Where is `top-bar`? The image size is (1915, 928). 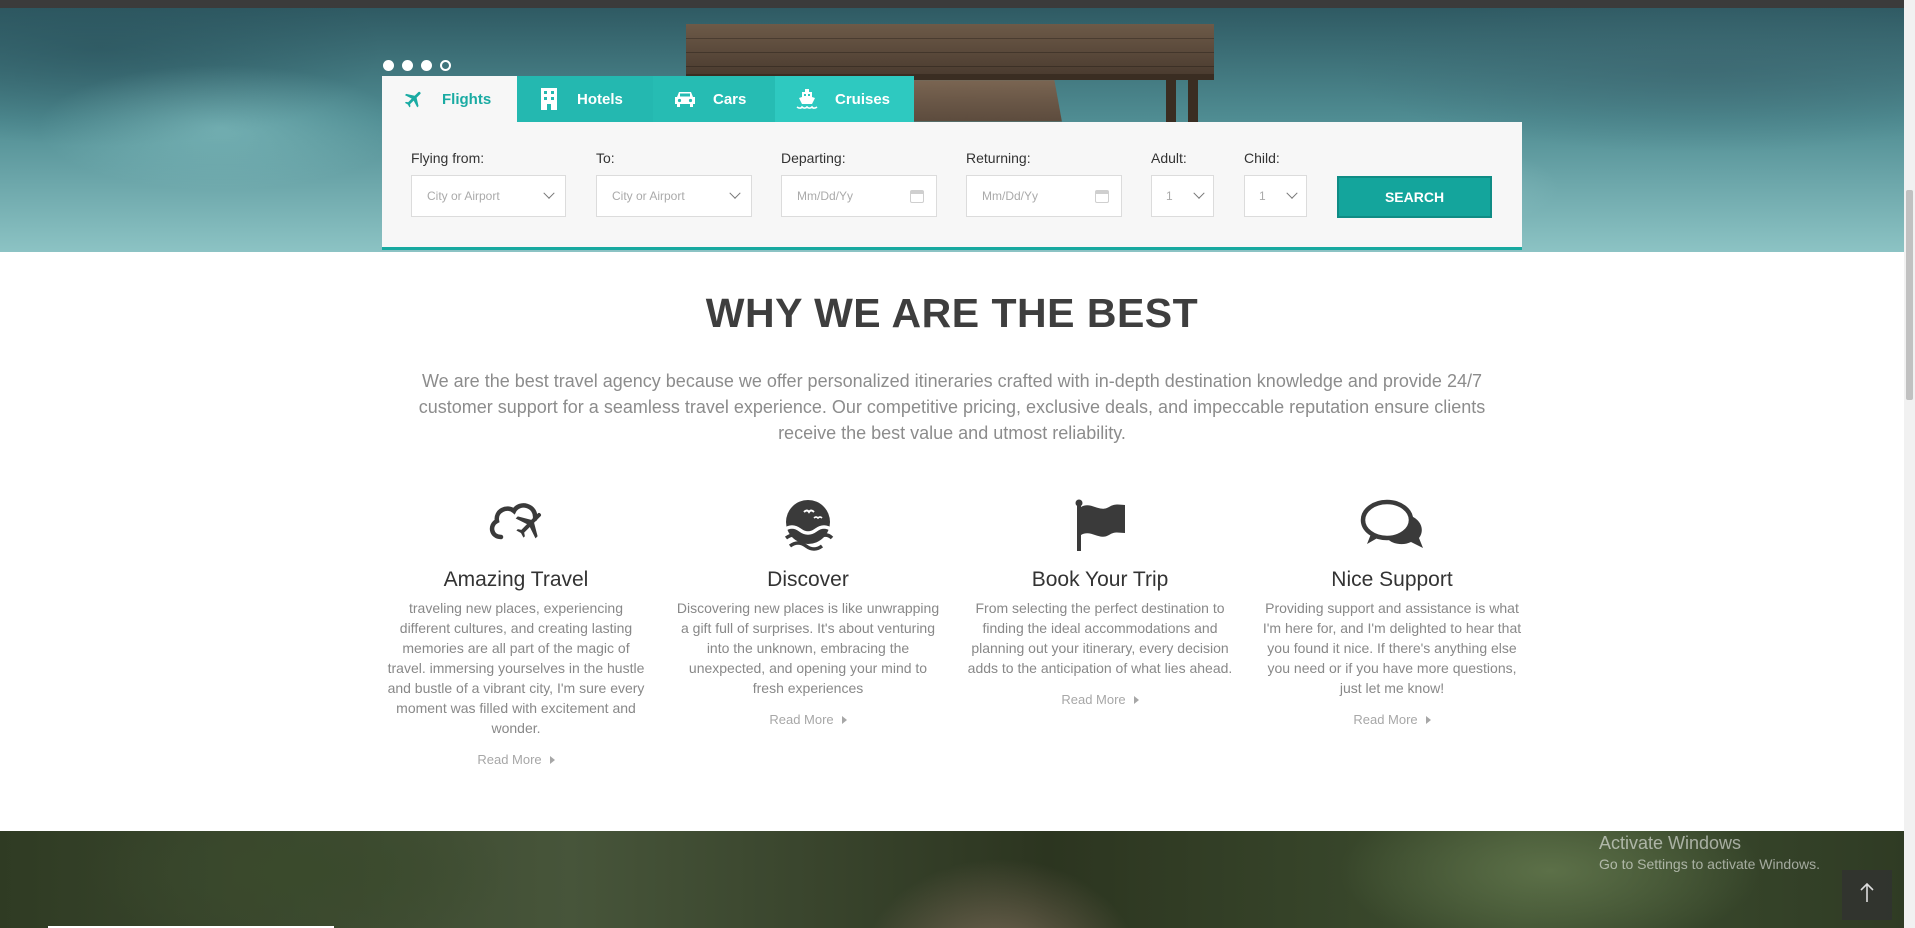
top-bar is located at coordinates (952, 4).